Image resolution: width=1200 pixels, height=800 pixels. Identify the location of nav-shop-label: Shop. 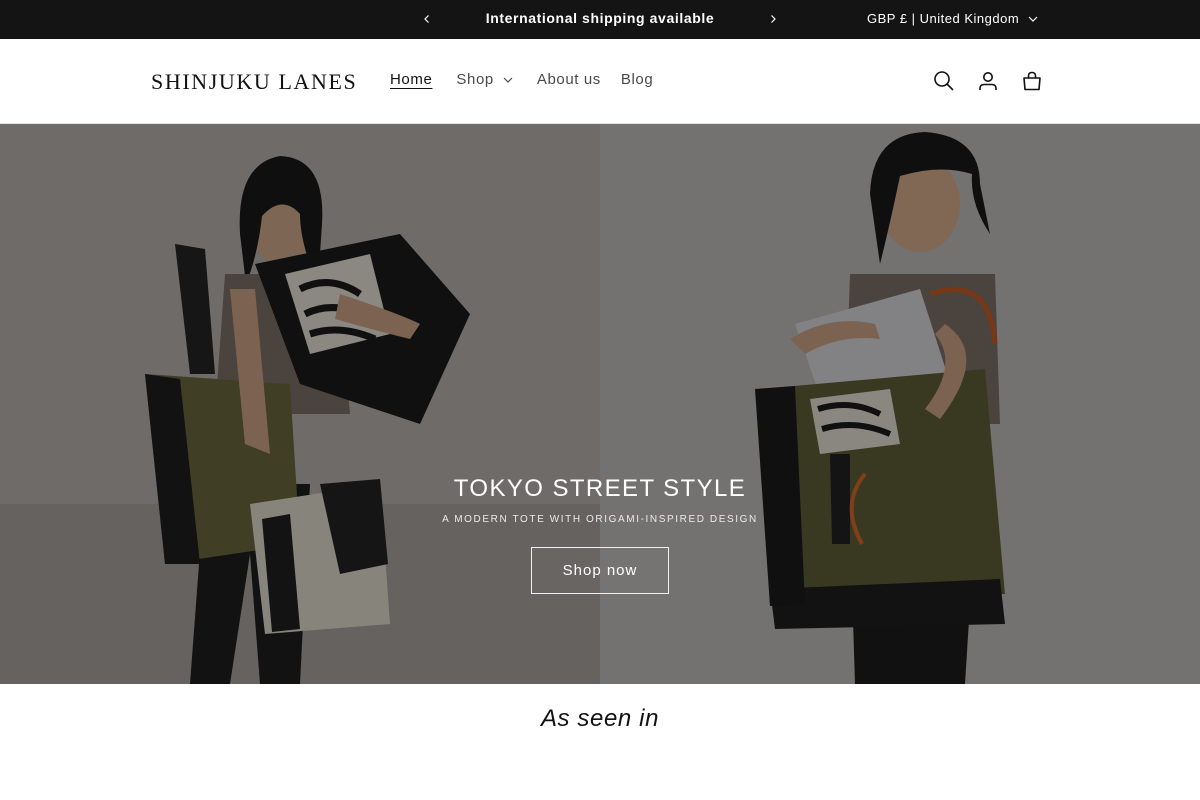
(475, 79).